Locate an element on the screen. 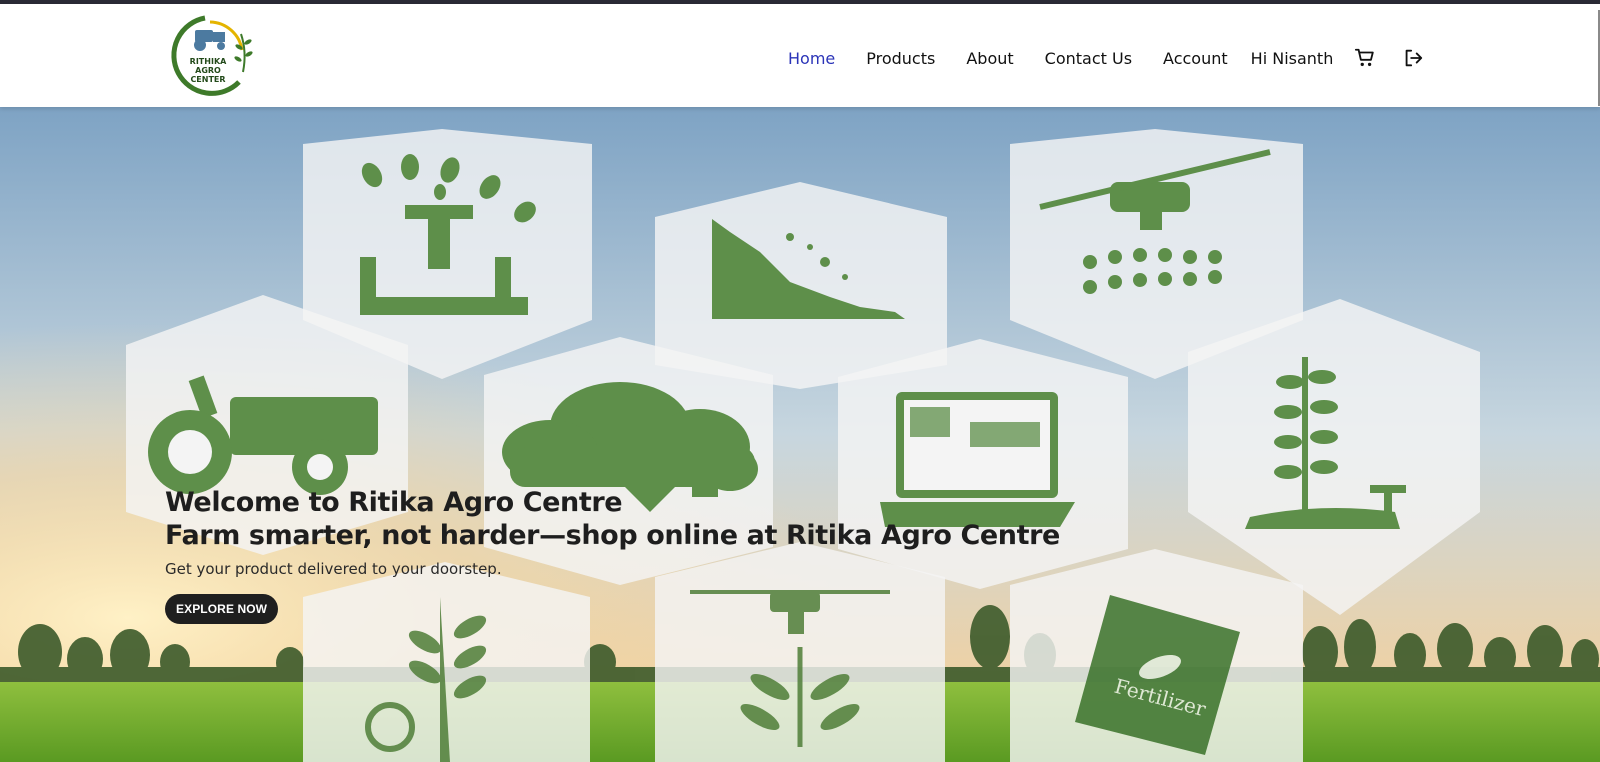 Image resolution: width=1600 pixels, height=762 pixels. logo-text-line3: CENTER is located at coordinates (207, 79).